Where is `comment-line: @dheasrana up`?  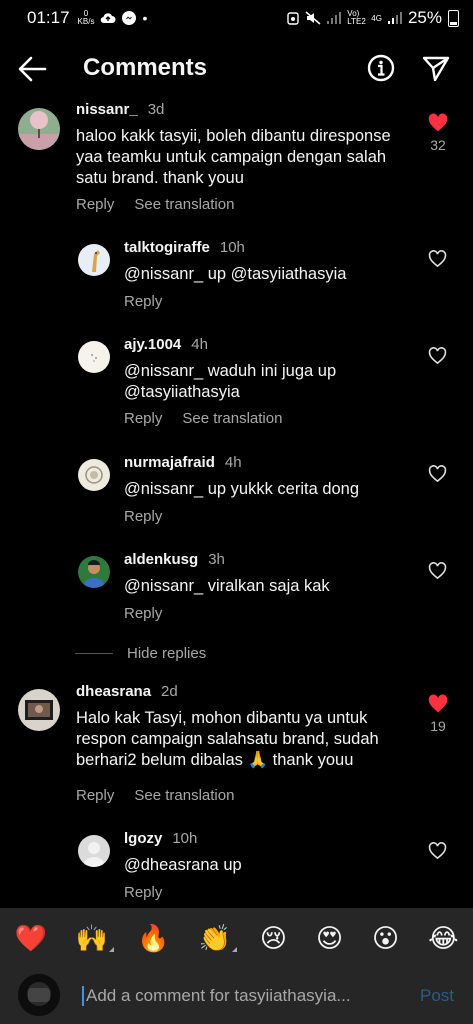
comment-line: @dheasrana up is located at coordinates (183, 865).